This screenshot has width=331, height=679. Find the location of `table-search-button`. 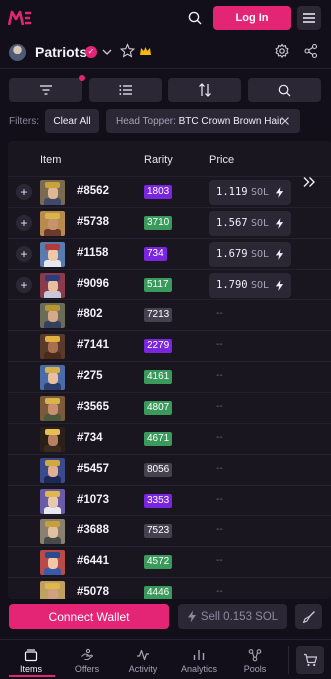

table-search-button is located at coordinates (284, 90).